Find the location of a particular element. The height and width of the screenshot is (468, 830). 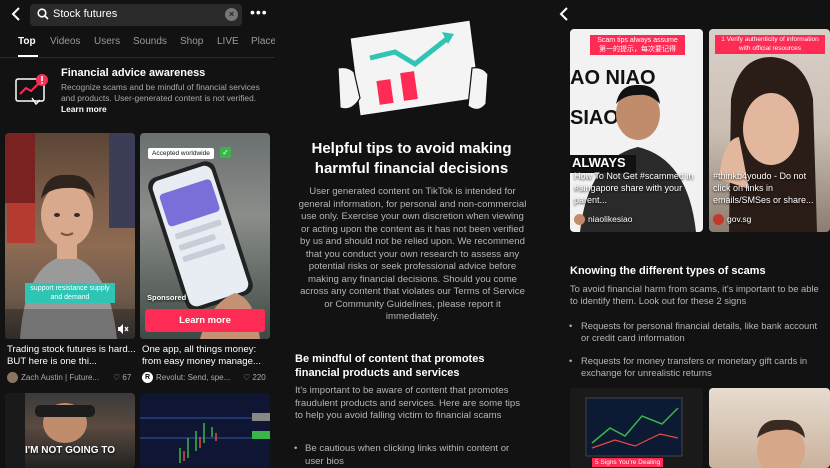

tab-live: LIVE is located at coordinates (228, 41).